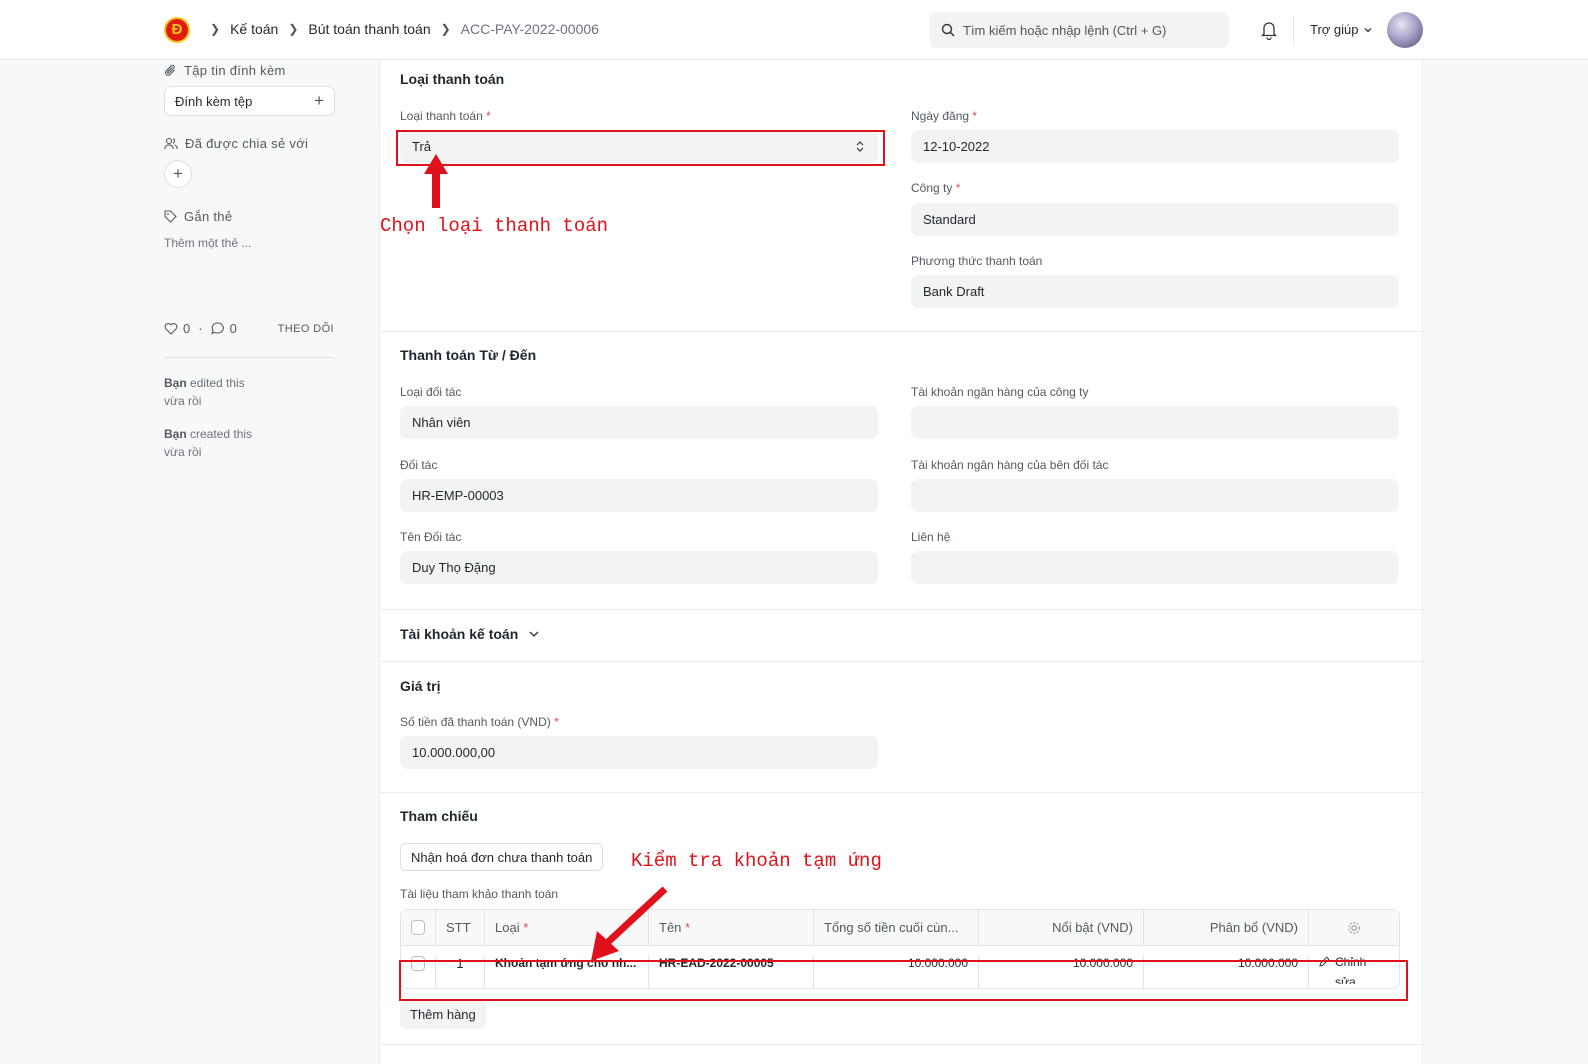 This screenshot has height=1064, width=1588. Describe the element at coordinates (254, 29) in the screenshot. I see `breadcrumb-accounting: Kế toán` at that location.